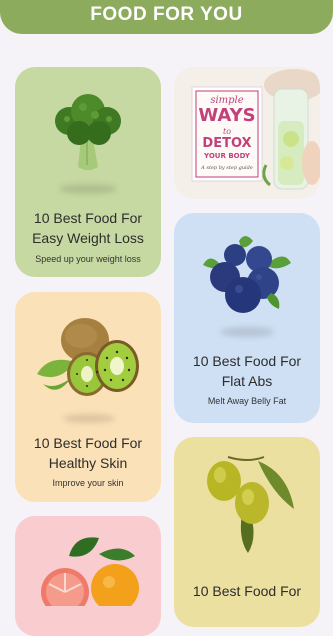 The image size is (333, 636). What do you see at coordinates (88, 132) in the screenshot?
I see `broccoli-icon` at bounding box center [88, 132].